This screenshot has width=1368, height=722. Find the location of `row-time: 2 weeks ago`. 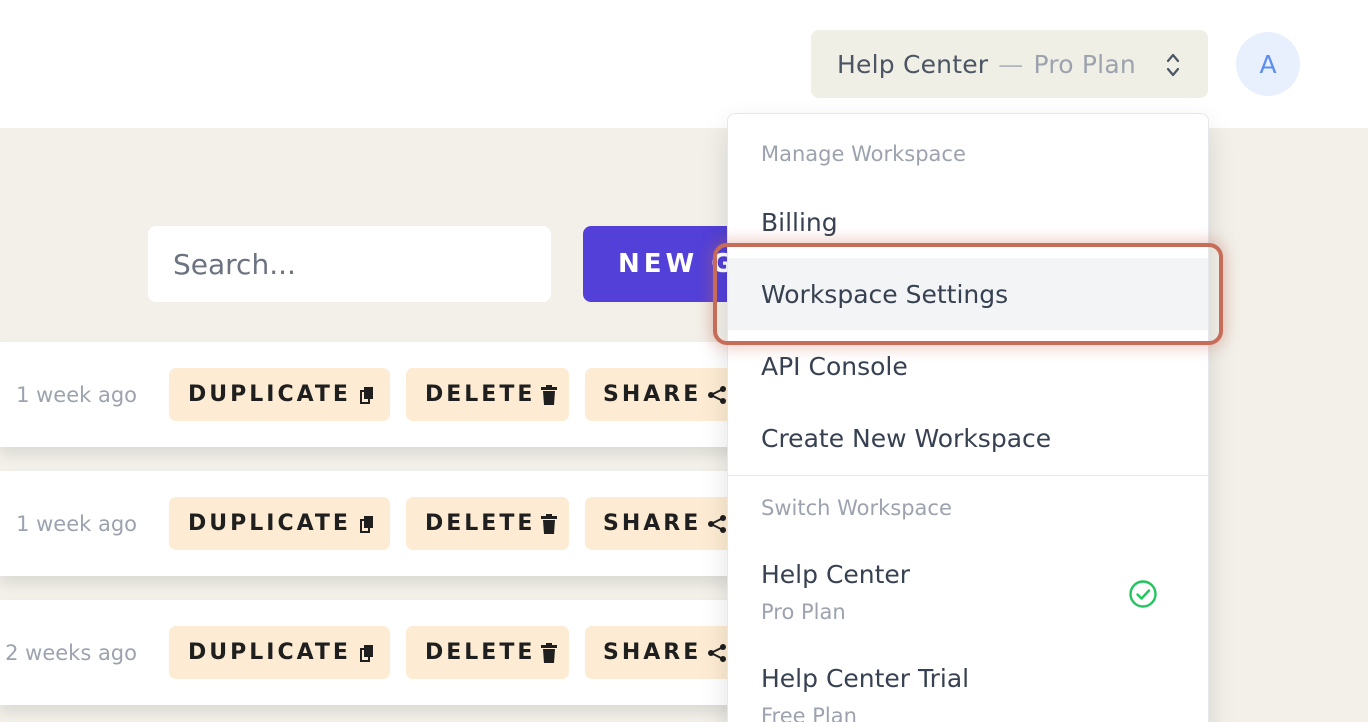

row-time: 2 weeks ago is located at coordinates (71, 652).